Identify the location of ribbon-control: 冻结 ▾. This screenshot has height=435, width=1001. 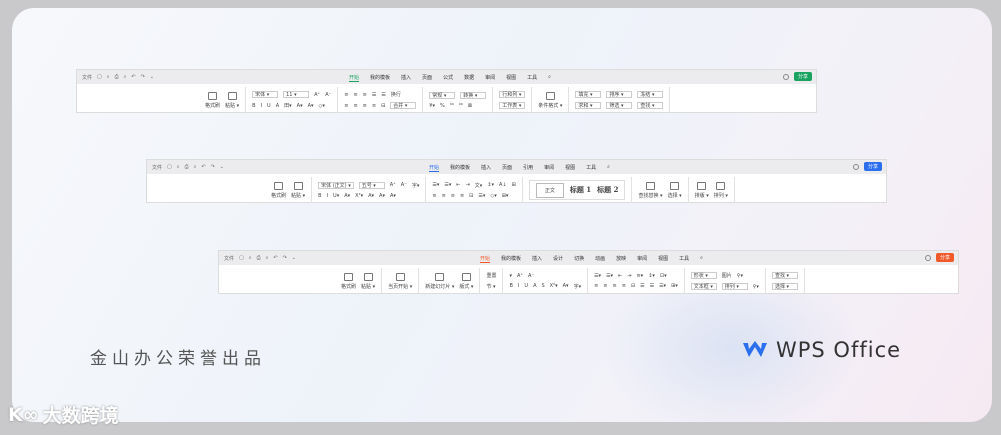
(650, 94).